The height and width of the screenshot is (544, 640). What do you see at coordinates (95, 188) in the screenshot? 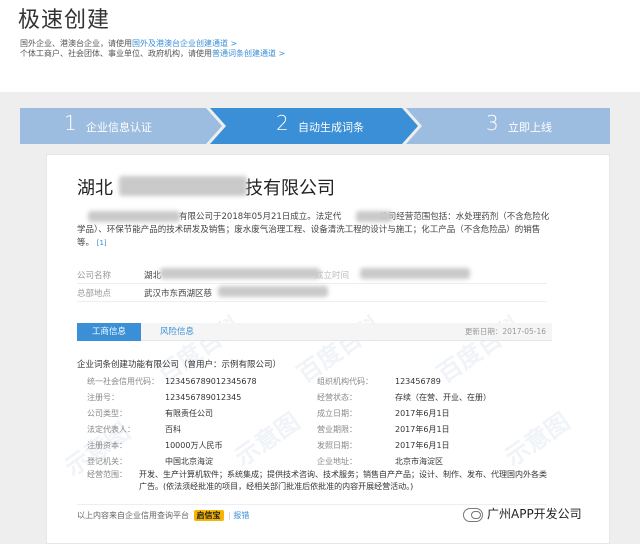
I see `company-title-start: 湖北` at bounding box center [95, 188].